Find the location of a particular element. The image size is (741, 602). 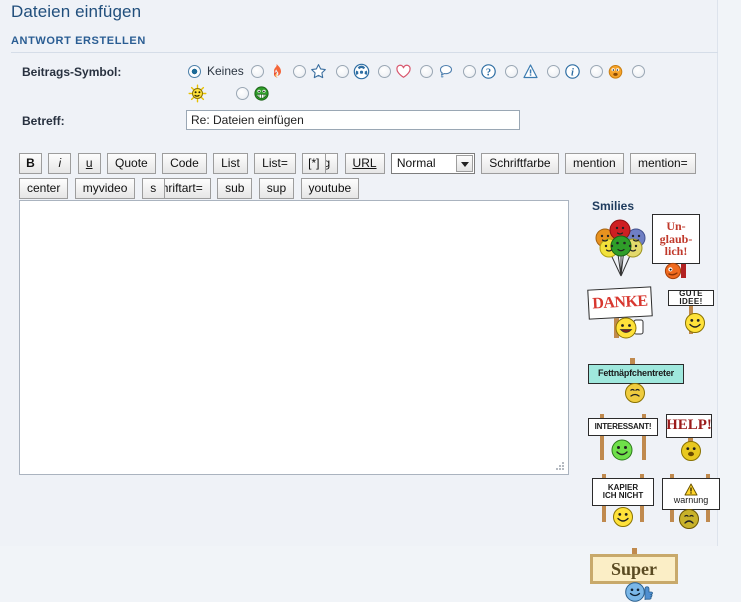

sun-icon is located at coordinates (197, 93).